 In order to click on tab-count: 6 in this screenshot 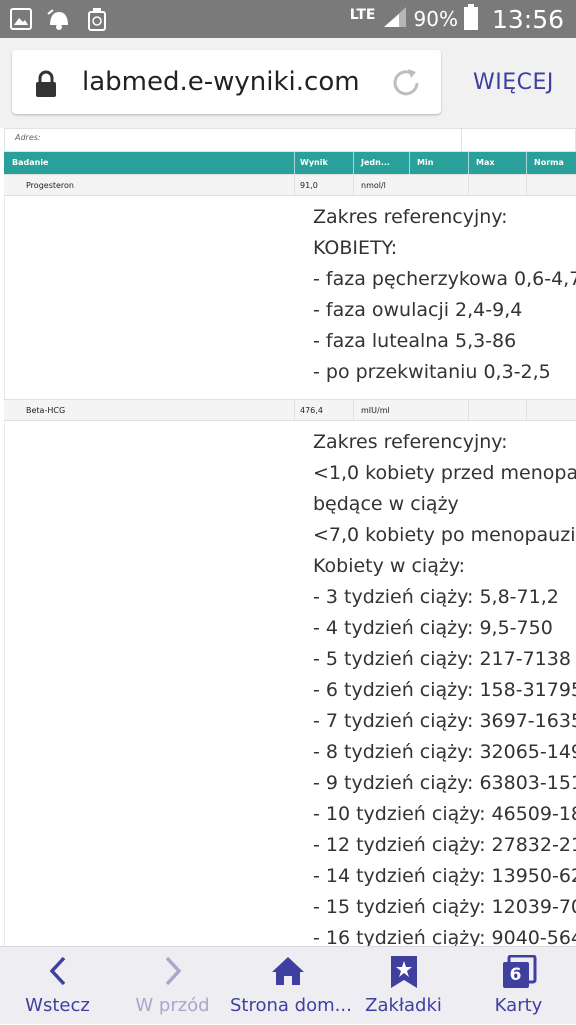, I will do `click(515, 975)`.